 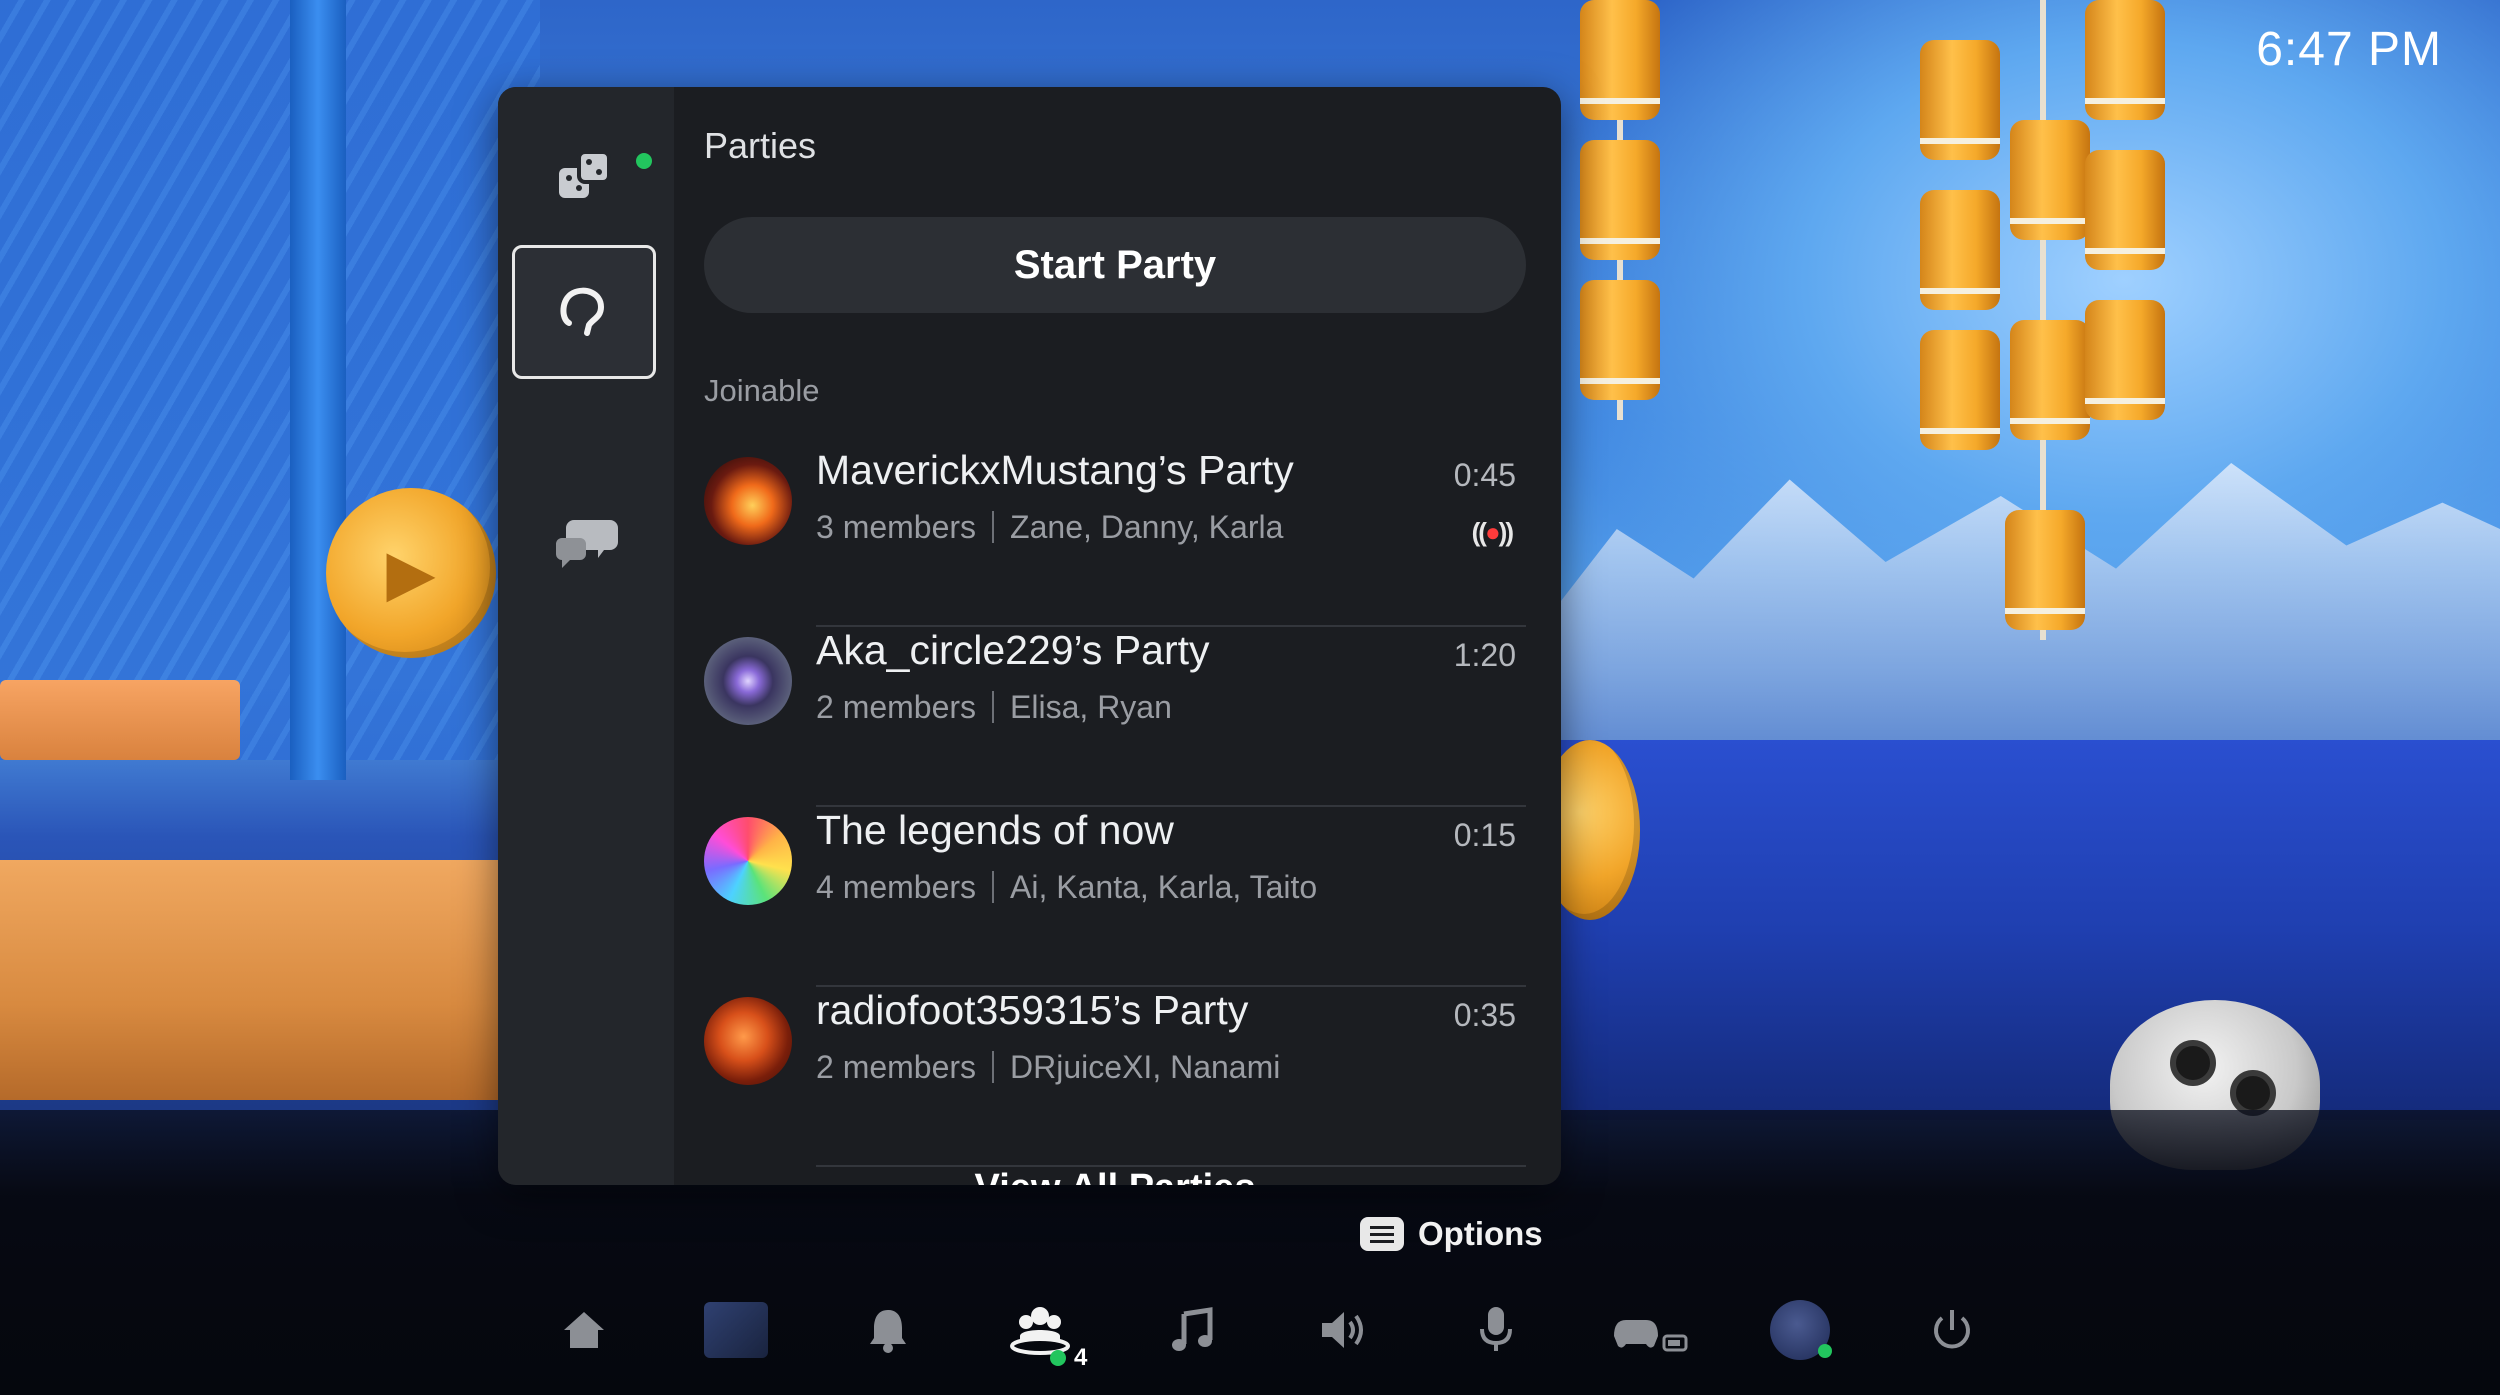 I want to click on control-mic, so click(x=1496, y=1330).